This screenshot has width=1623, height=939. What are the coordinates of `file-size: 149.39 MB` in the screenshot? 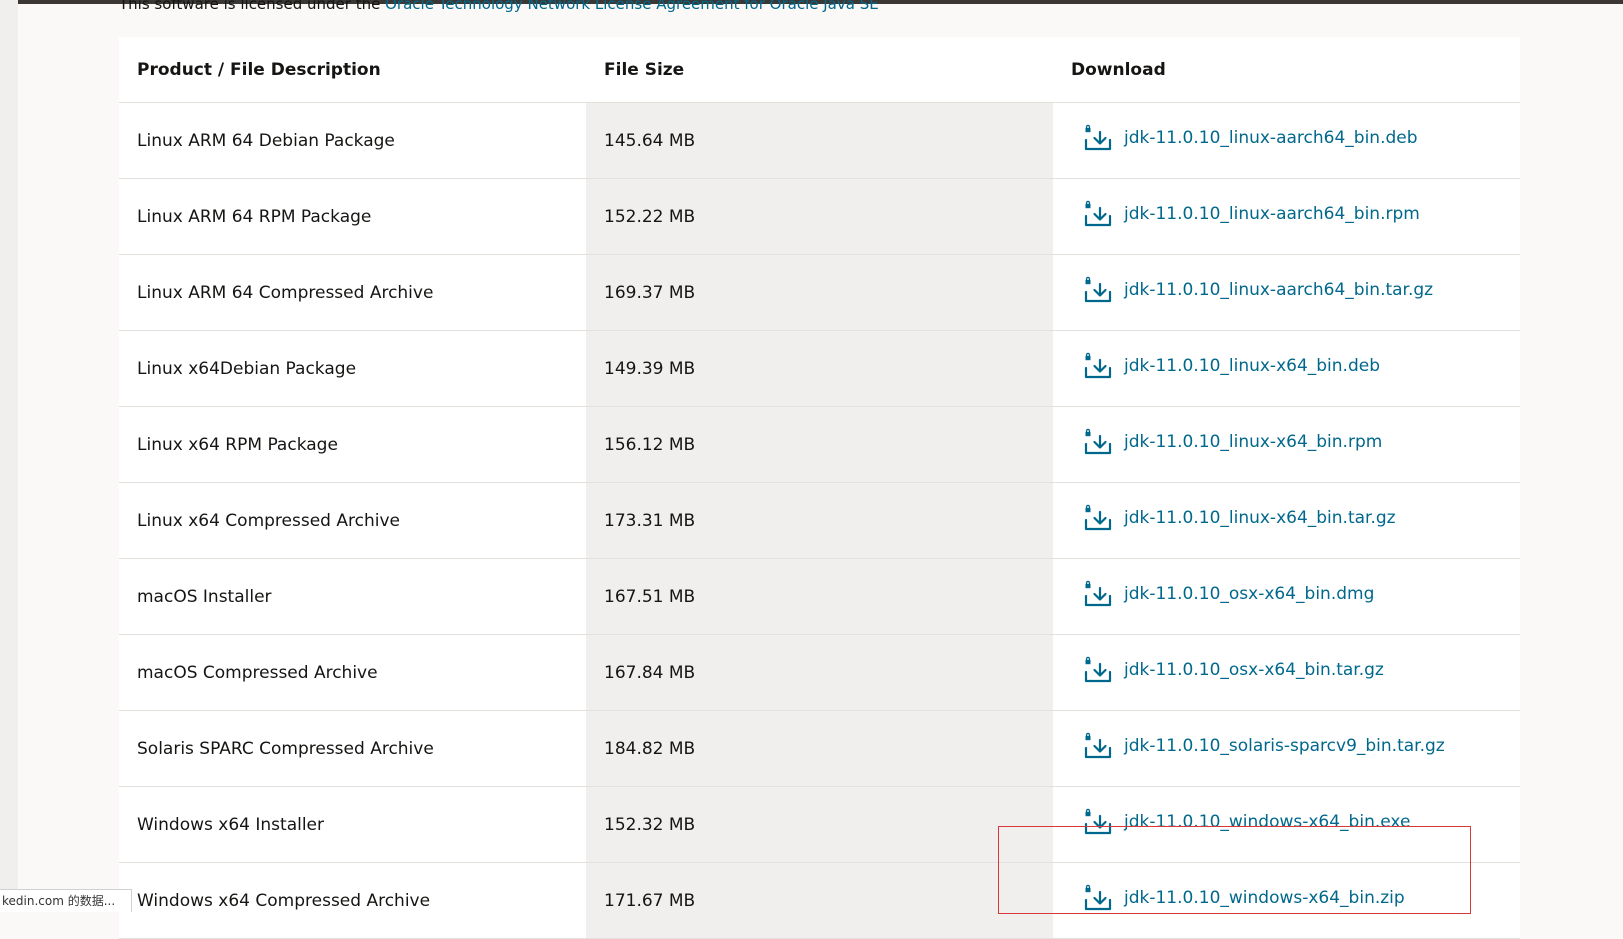 It's located at (819, 368).